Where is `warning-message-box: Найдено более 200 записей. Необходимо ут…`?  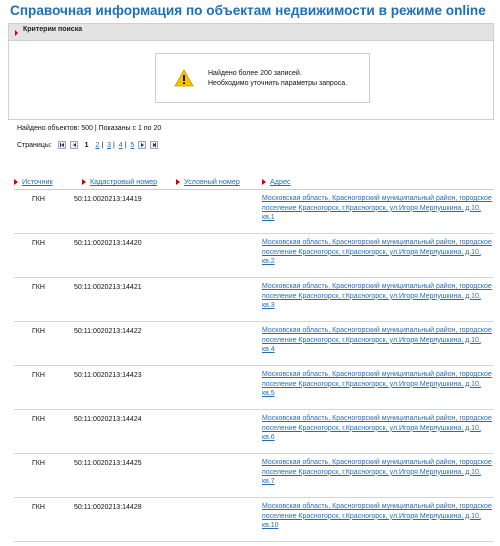 warning-message-box: Найдено более 200 записей. Необходимо ут… is located at coordinates (262, 78).